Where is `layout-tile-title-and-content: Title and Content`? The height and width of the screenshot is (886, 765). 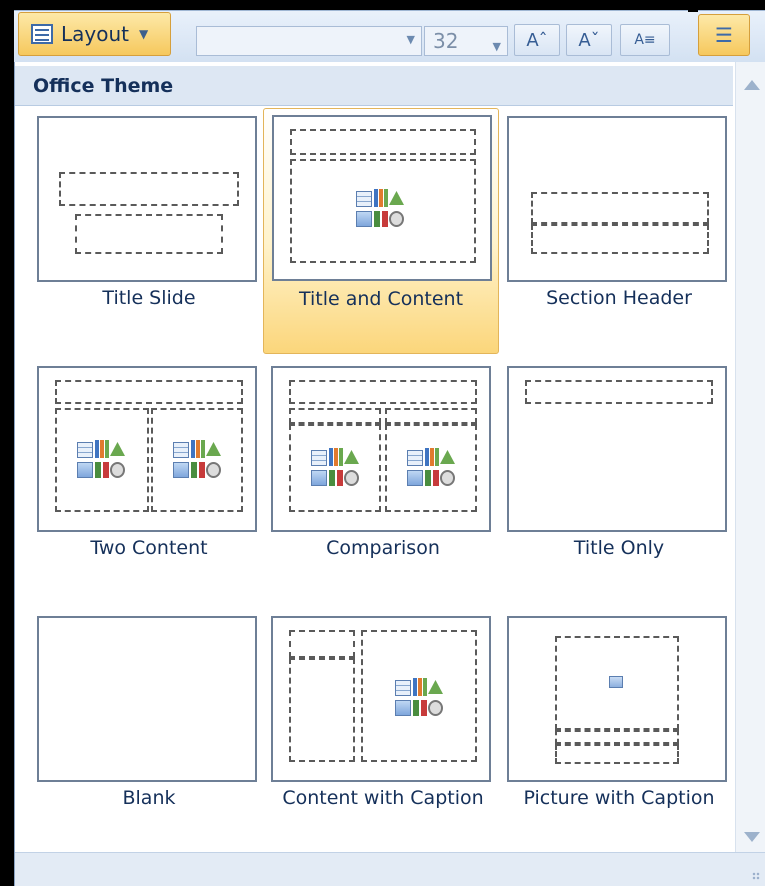
layout-tile-title-and-content: Title and Content is located at coordinates (381, 231).